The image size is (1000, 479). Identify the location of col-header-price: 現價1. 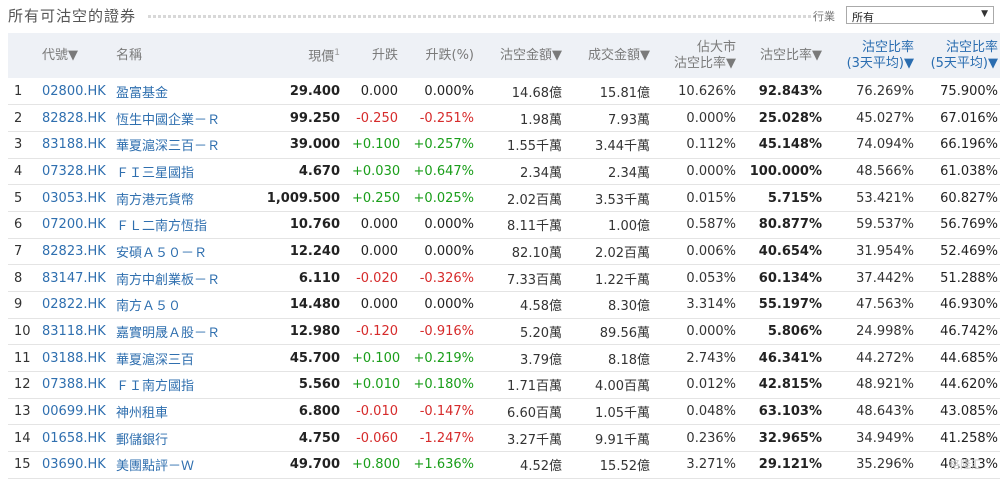
(303, 55).